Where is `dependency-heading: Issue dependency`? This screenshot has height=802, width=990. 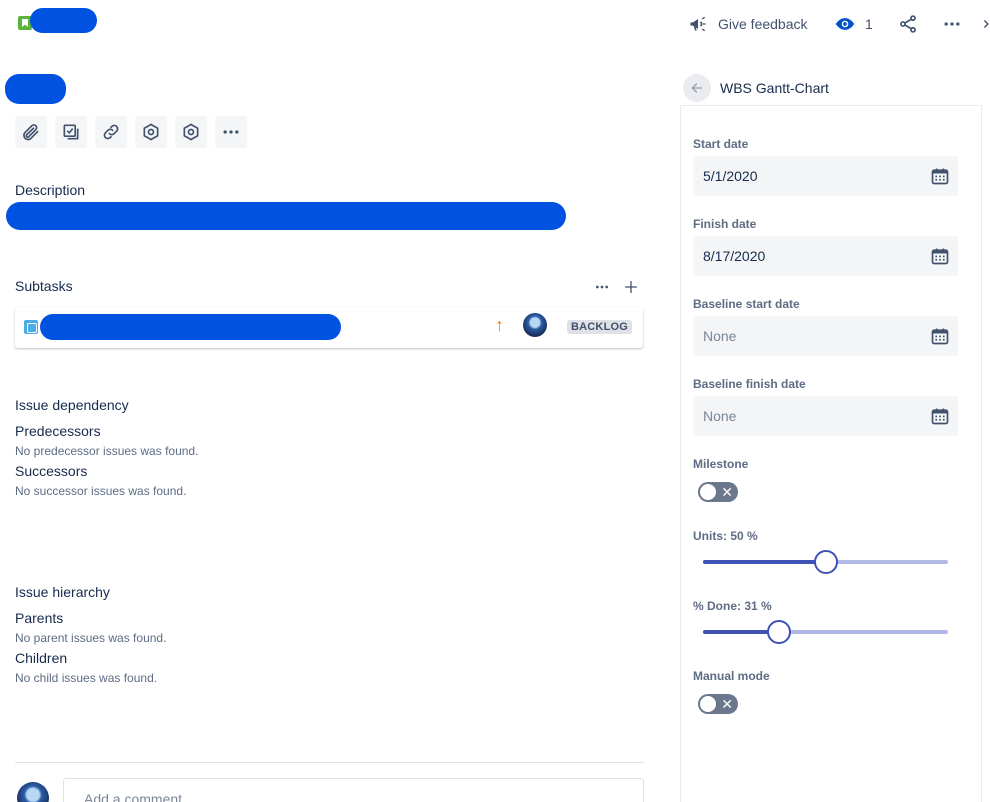
dependency-heading: Issue dependency is located at coordinates (72, 405).